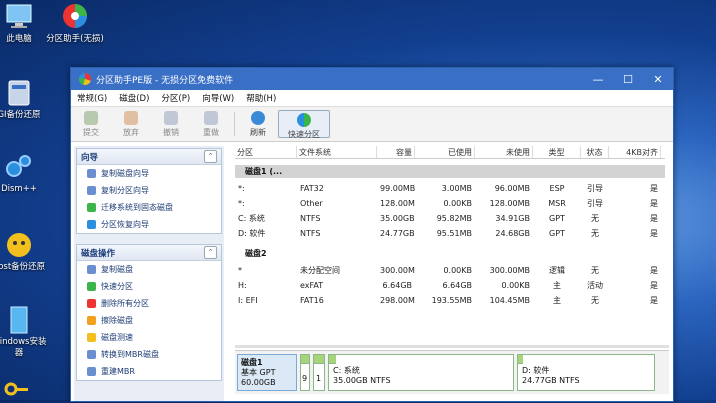 Image resolution: width=716 pixels, height=403 pixels. I want to click on desktop-icon-windows-install: Windows安装器, so click(25, 332).